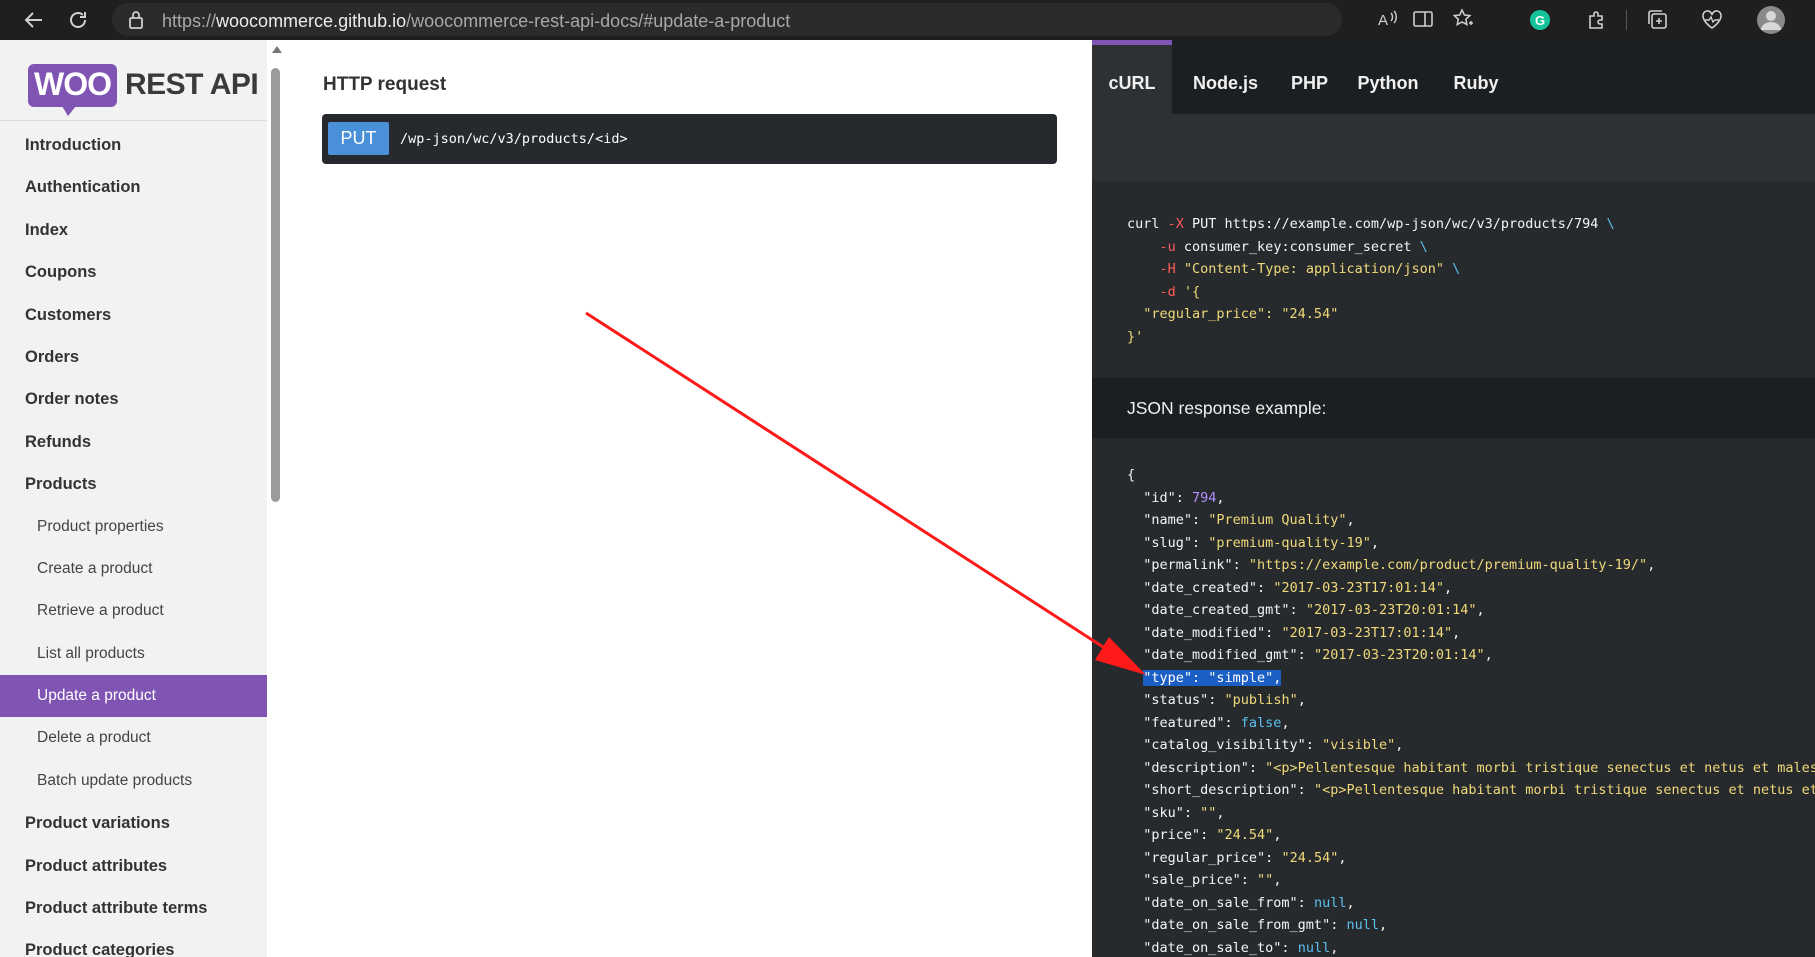 The height and width of the screenshot is (957, 1815). What do you see at coordinates (1131, 475) in the screenshot?
I see `json-token: {` at bounding box center [1131, 475].